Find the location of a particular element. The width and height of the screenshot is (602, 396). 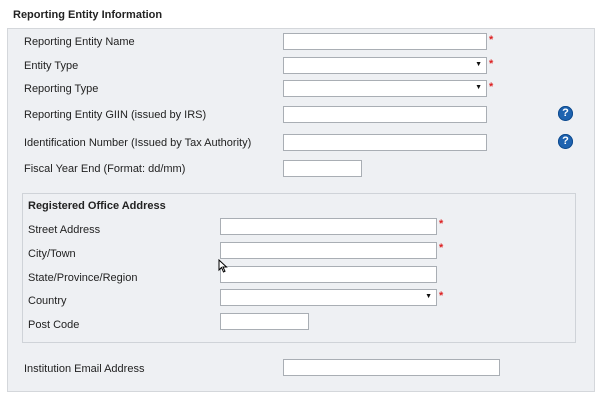

country-select is located at coordinates (328, 297).